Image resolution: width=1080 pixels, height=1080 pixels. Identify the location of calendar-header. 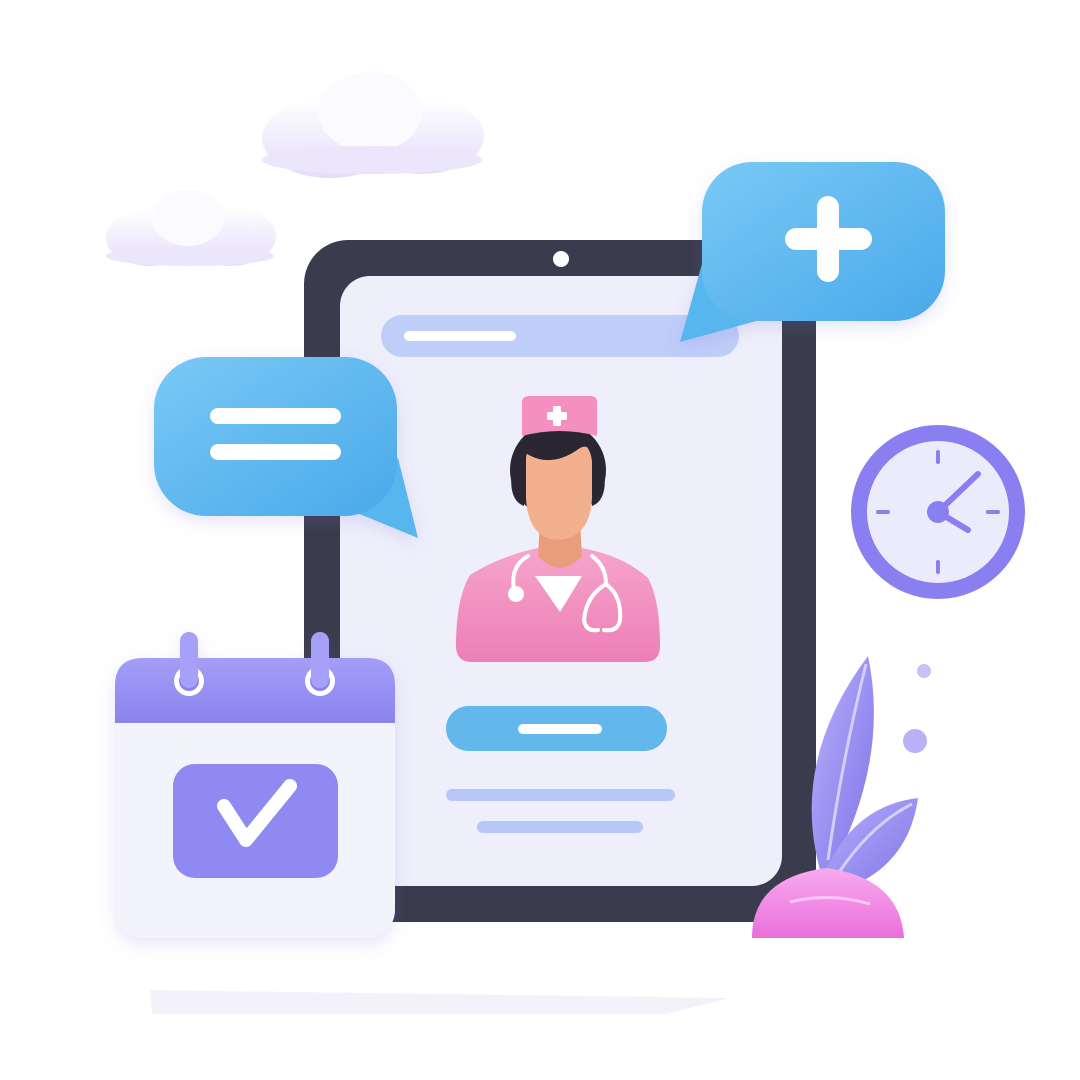
(255, 690).